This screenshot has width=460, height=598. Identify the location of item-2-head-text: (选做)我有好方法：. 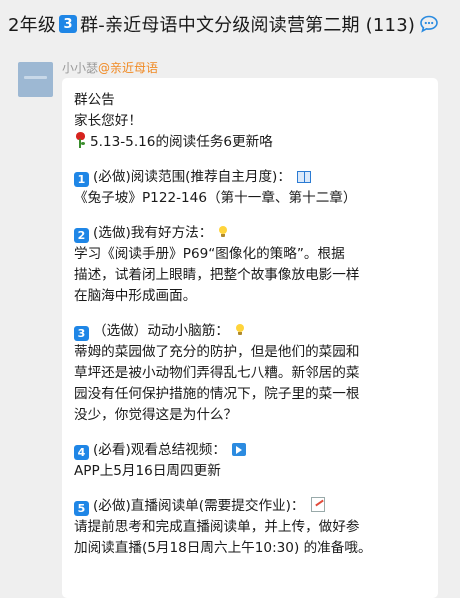
(153, 233).